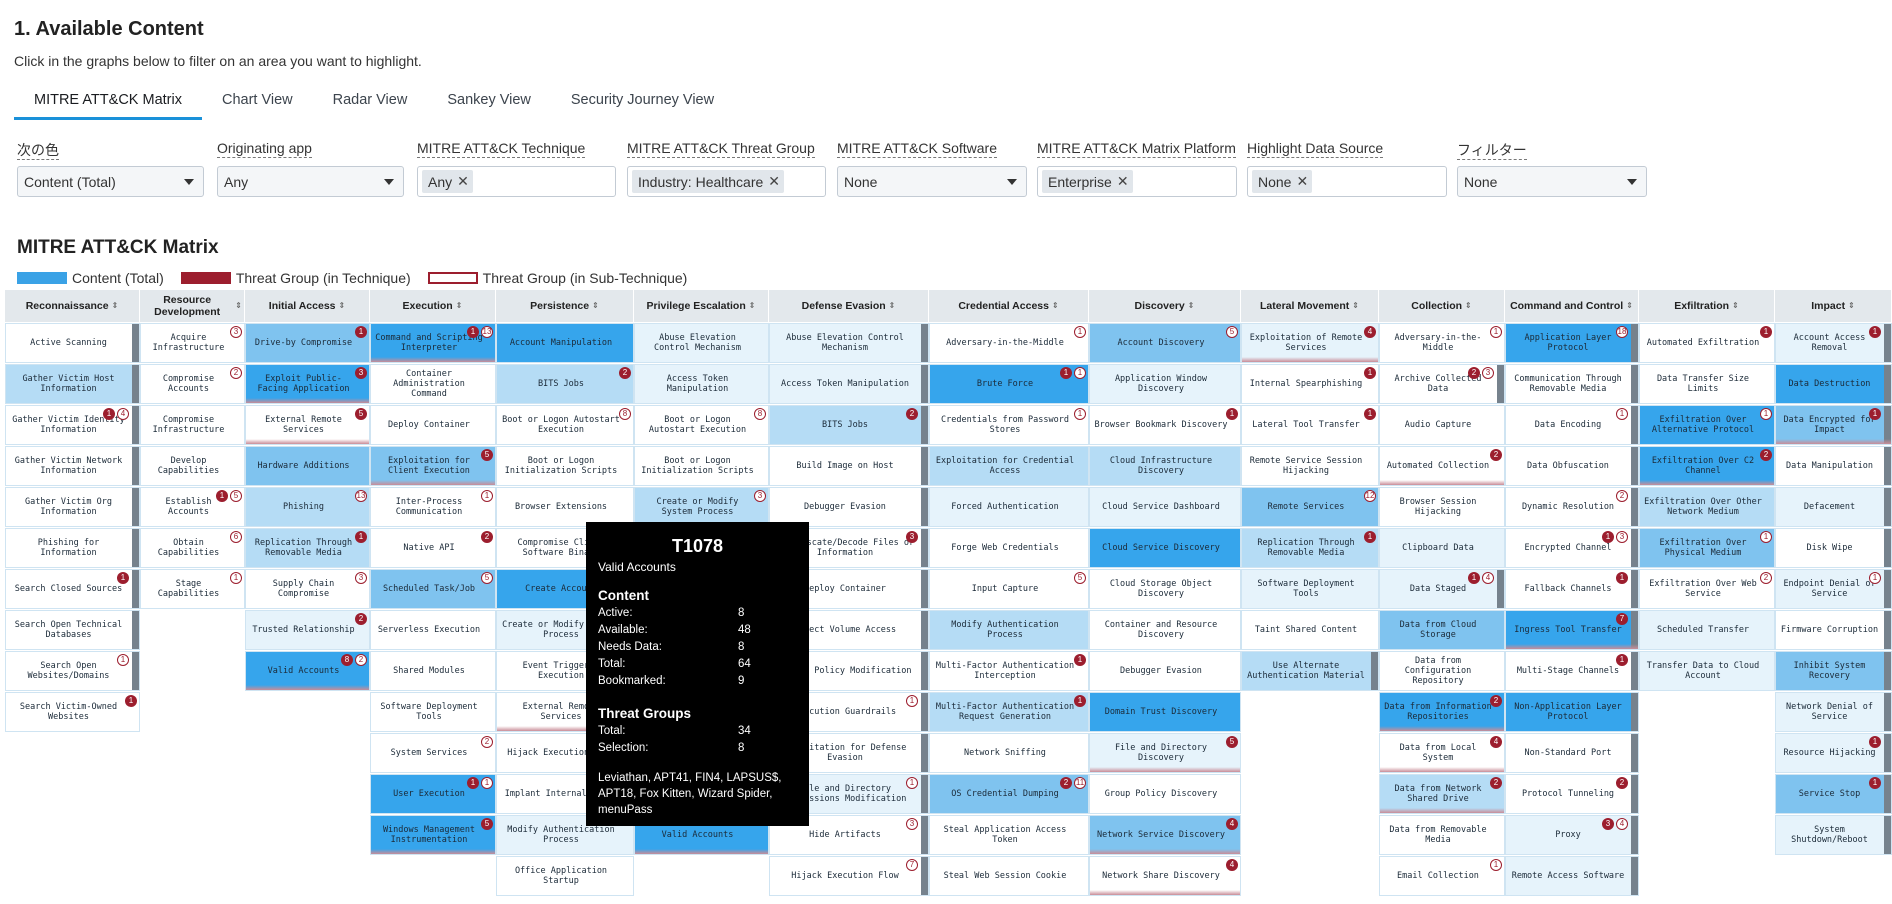 The height and width of the screenshot is (904, 1892). What do you see at coordinates (1707, 343) in the screenshot?
I see `technique-cell: Automated Exfiltration 1` at bounding box center [1707, 343].